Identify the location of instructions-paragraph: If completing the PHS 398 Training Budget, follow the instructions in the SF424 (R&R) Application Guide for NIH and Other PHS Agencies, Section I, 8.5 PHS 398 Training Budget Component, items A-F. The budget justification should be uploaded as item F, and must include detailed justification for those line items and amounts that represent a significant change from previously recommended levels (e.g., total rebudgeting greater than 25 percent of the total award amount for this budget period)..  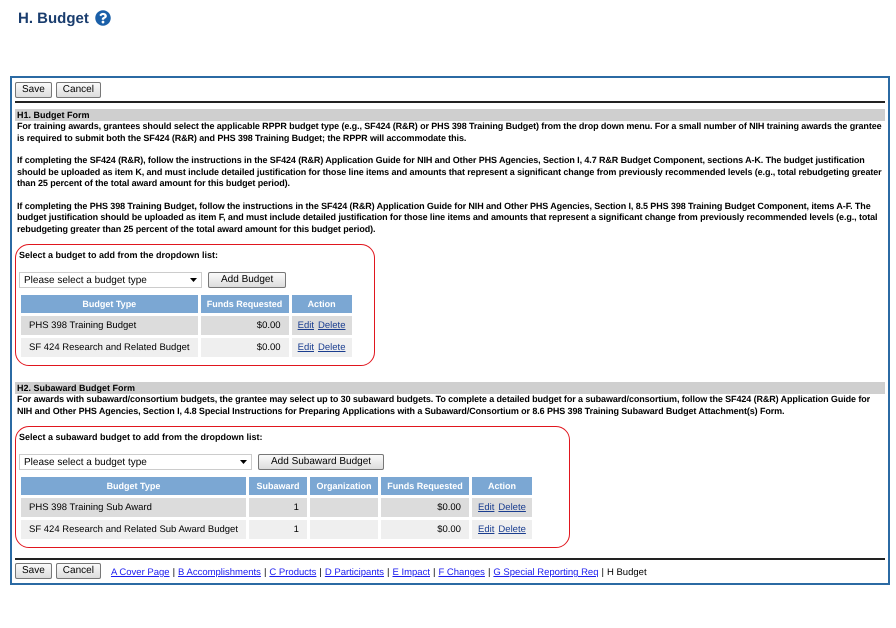
(447, 217).